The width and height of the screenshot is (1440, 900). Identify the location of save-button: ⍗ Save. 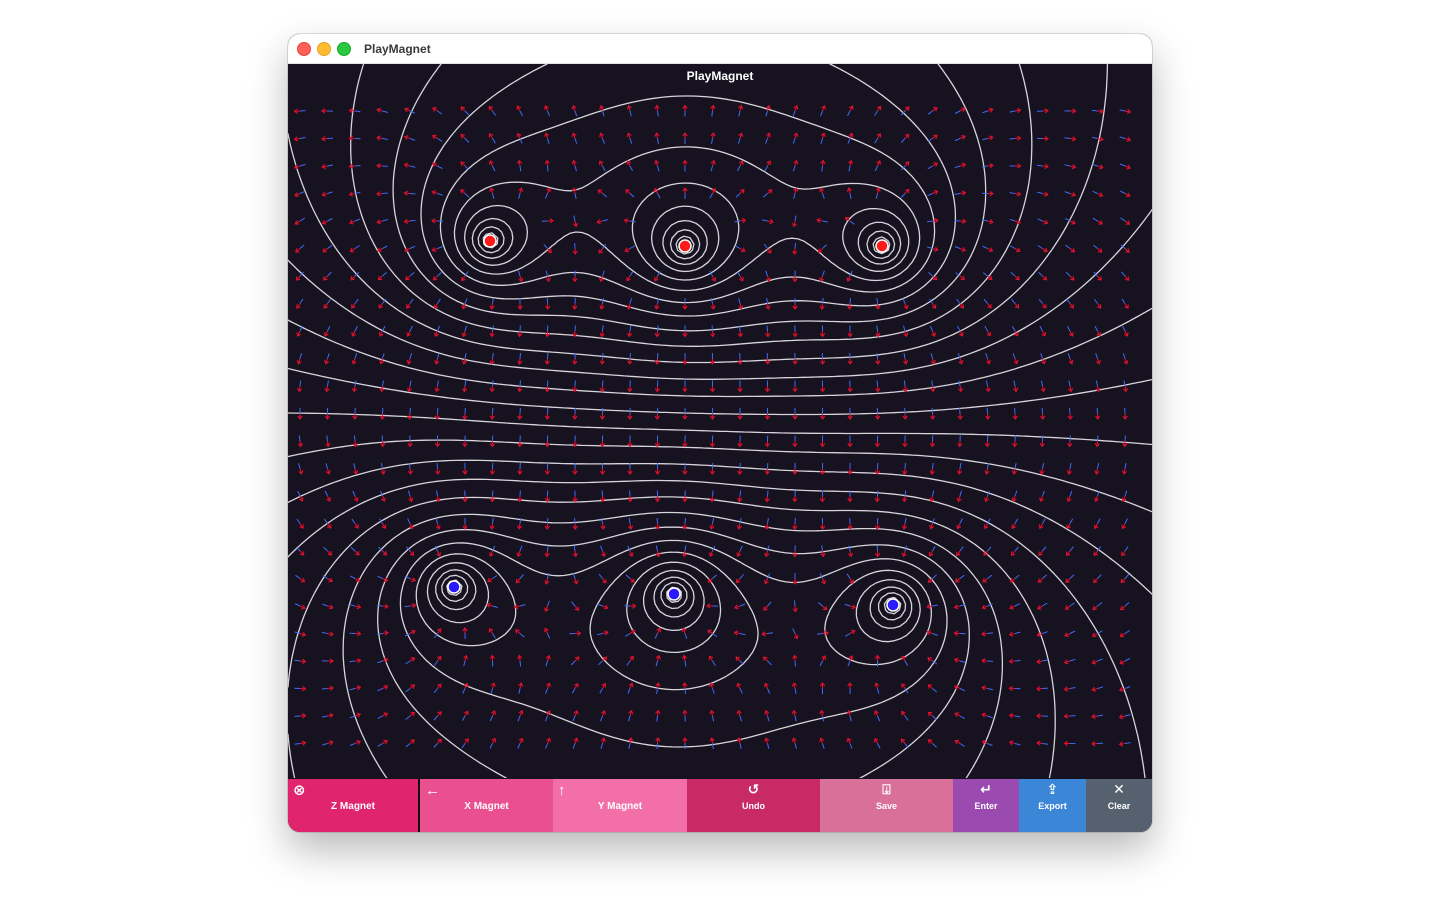
(886, 805).